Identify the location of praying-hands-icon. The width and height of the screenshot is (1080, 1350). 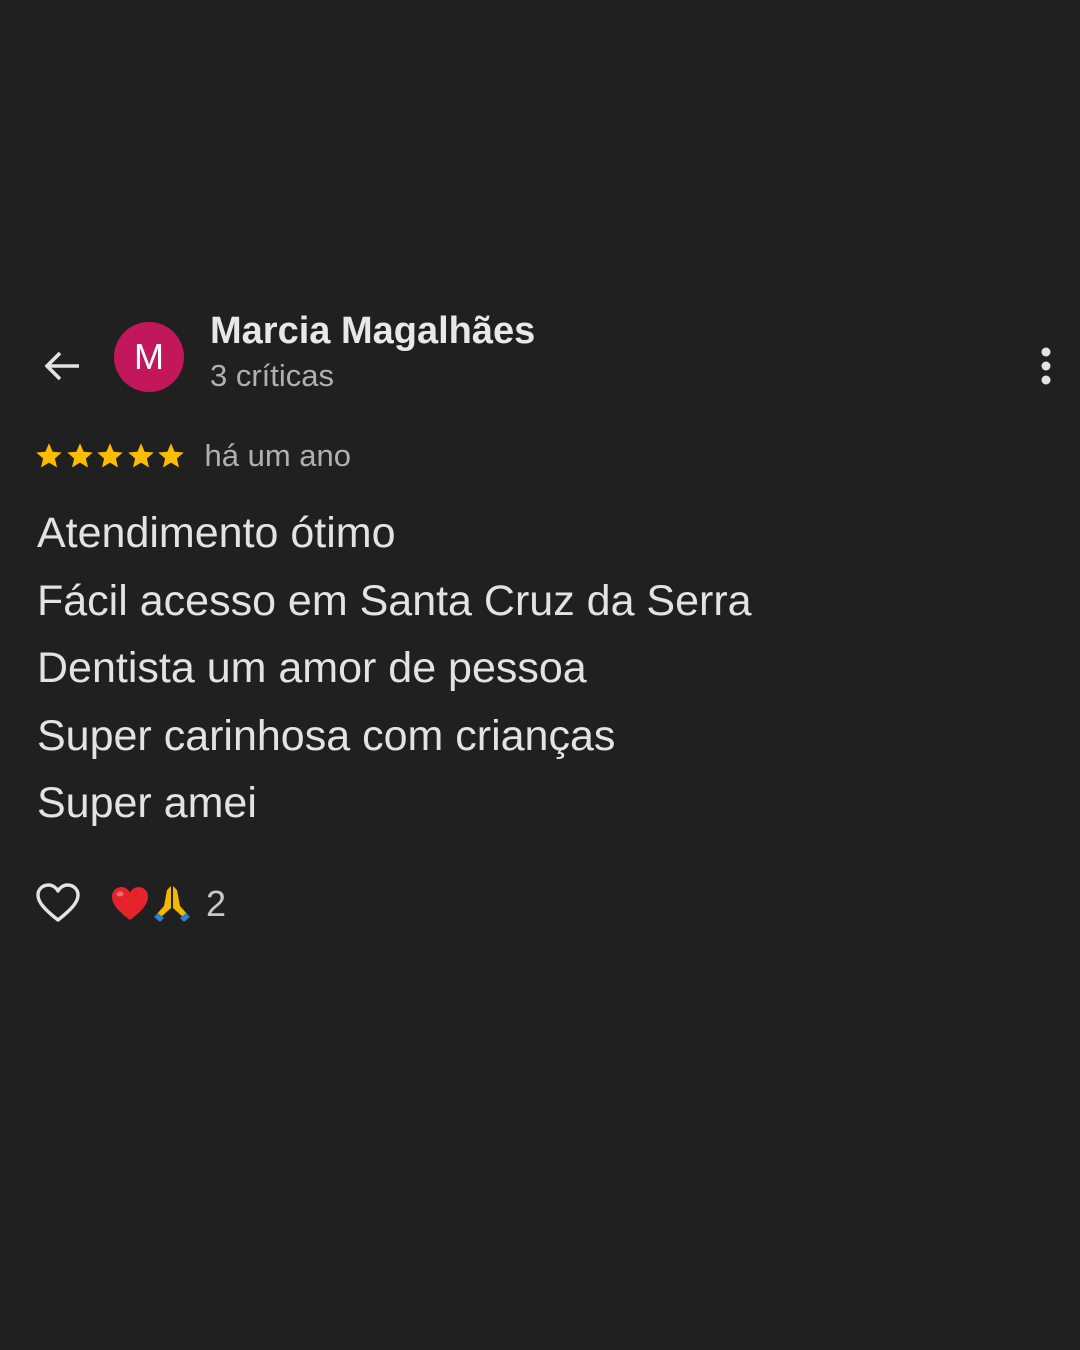
(172, 904).